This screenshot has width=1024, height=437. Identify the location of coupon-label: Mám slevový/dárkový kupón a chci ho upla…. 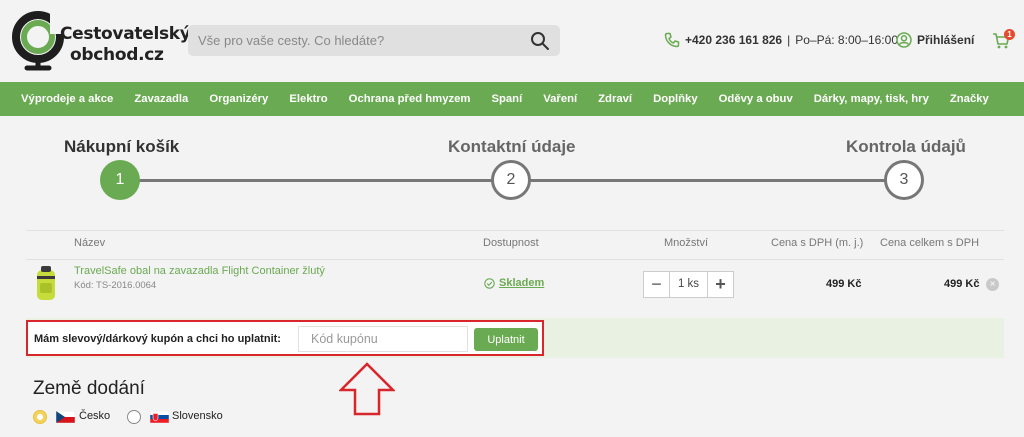
(157, 339).